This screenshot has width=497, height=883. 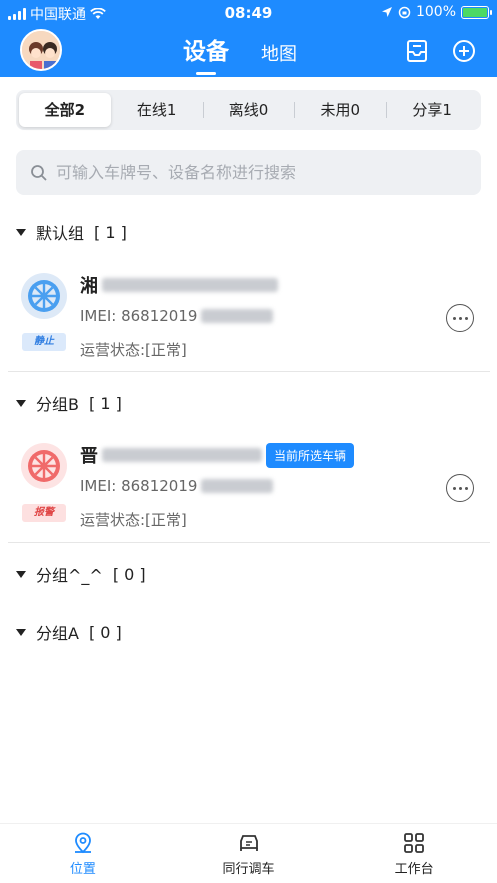 I want to click on device-card: 报警 晋 当前所选车辆 IMEI: 86812019 运营状态:[正常], so click(x=248, y=487).